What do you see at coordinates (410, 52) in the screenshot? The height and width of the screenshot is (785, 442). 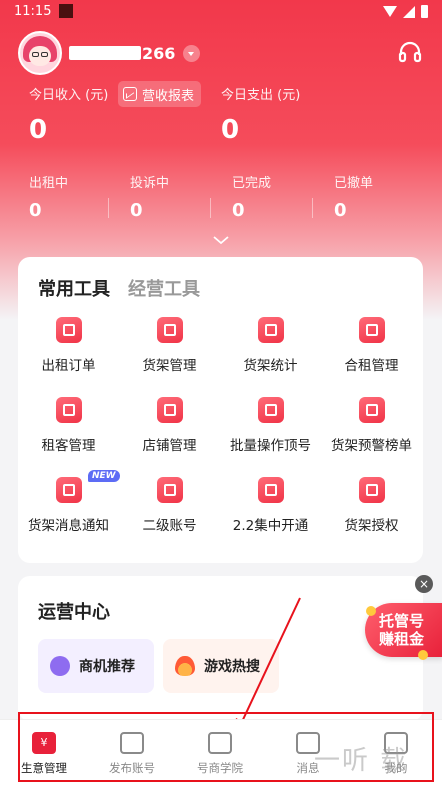 I see `customer-service-icon` at bounding box center [410, 52].